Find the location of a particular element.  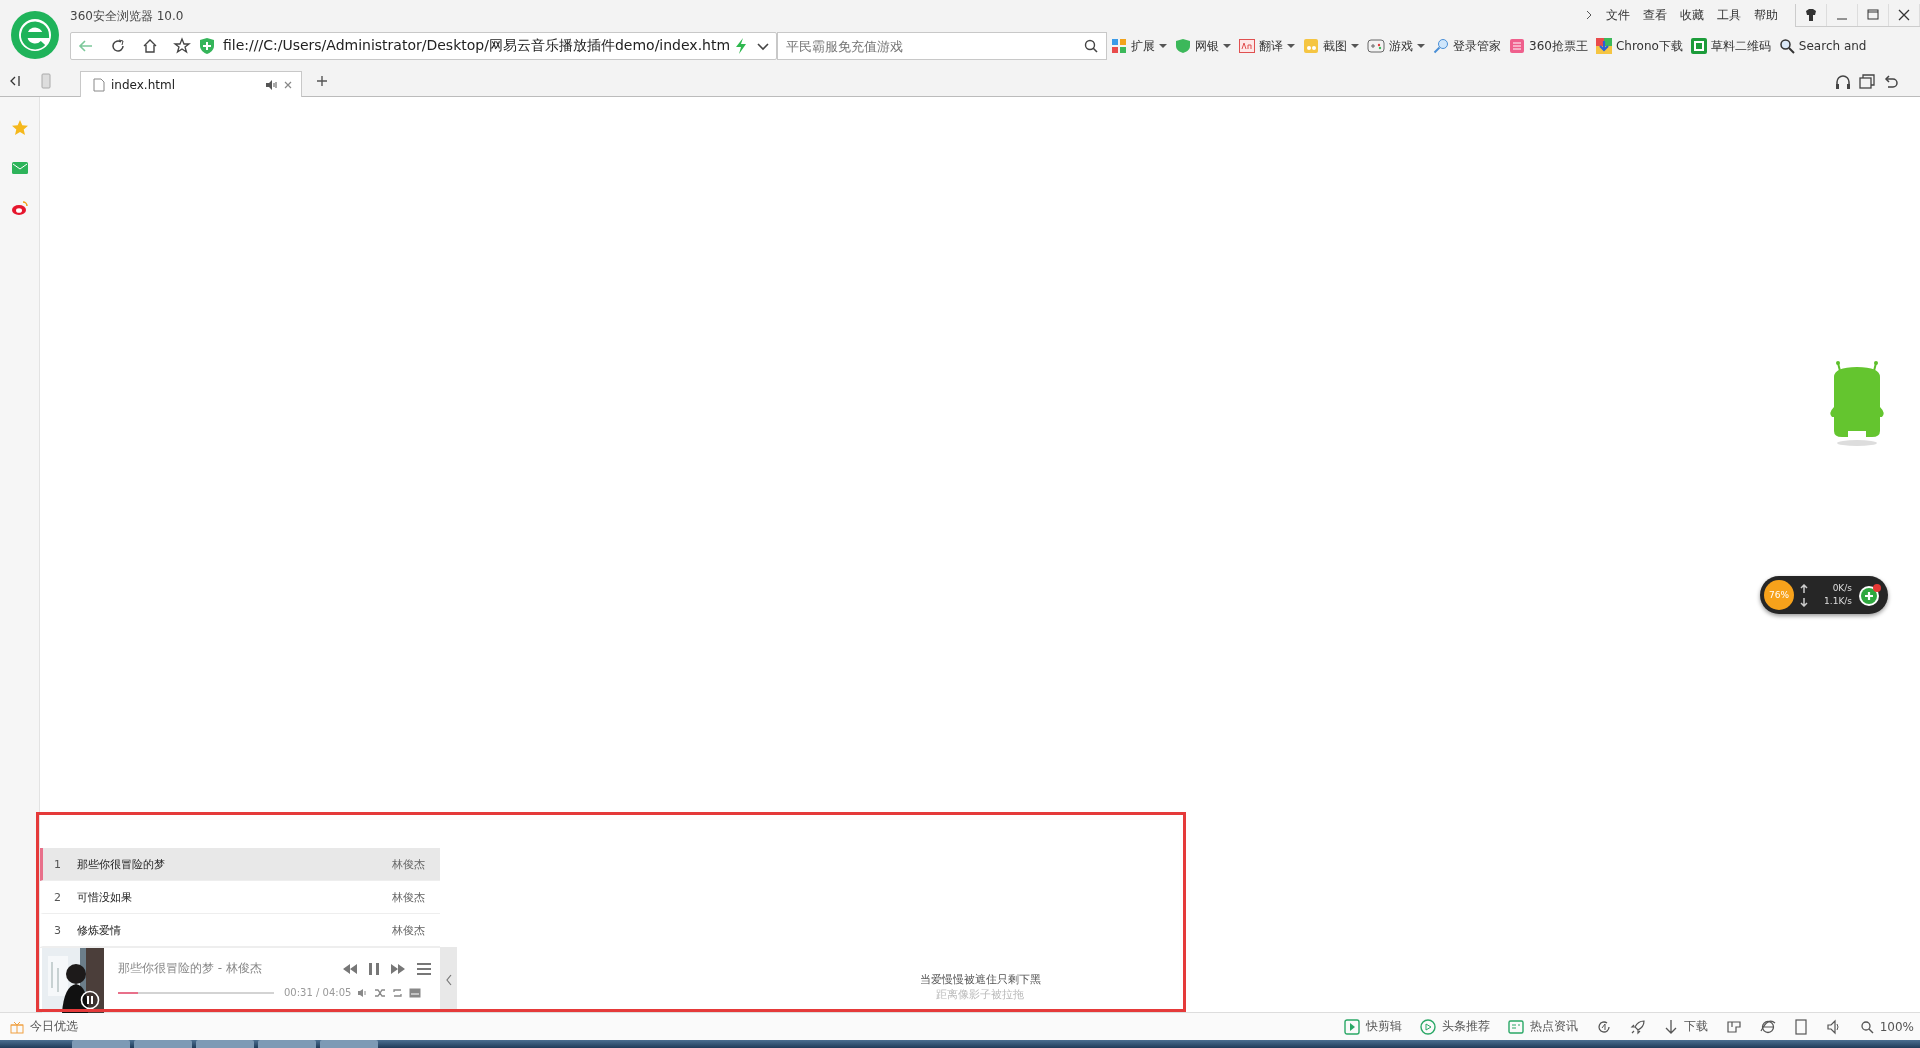

browser-tab: index.html is located at coordinates (191, 84).